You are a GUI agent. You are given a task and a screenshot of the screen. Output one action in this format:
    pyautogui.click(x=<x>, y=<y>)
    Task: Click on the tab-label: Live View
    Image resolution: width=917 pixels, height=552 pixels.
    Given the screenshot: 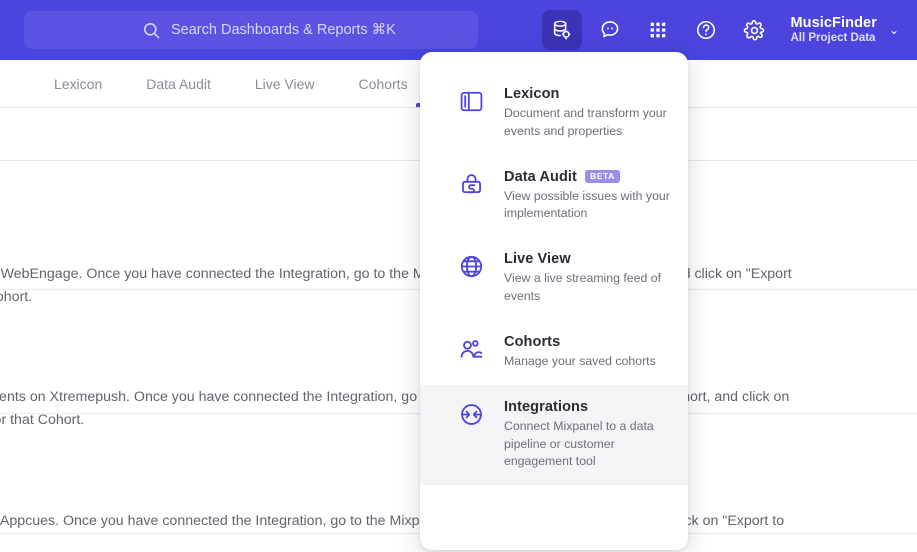 What is the action you would take?
    pyautogui.click(x=284, y=83)
    